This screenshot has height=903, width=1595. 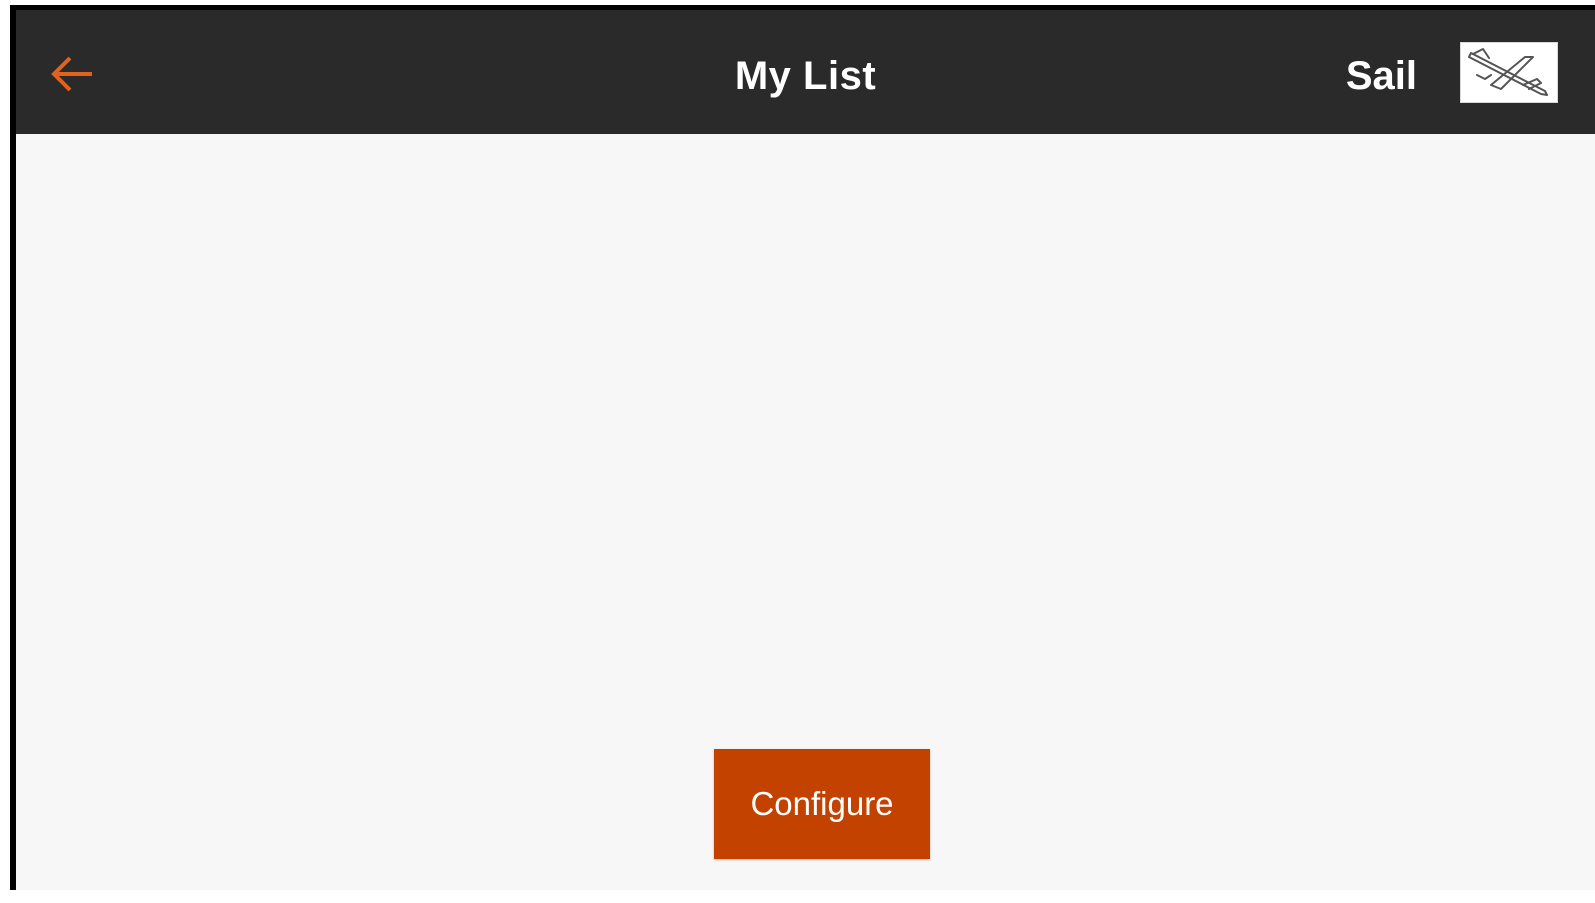 What do you see at coordinates (805, 72) in the screenshot?
I see `header-bar: My List Sail` at bounding box center [805, 72].